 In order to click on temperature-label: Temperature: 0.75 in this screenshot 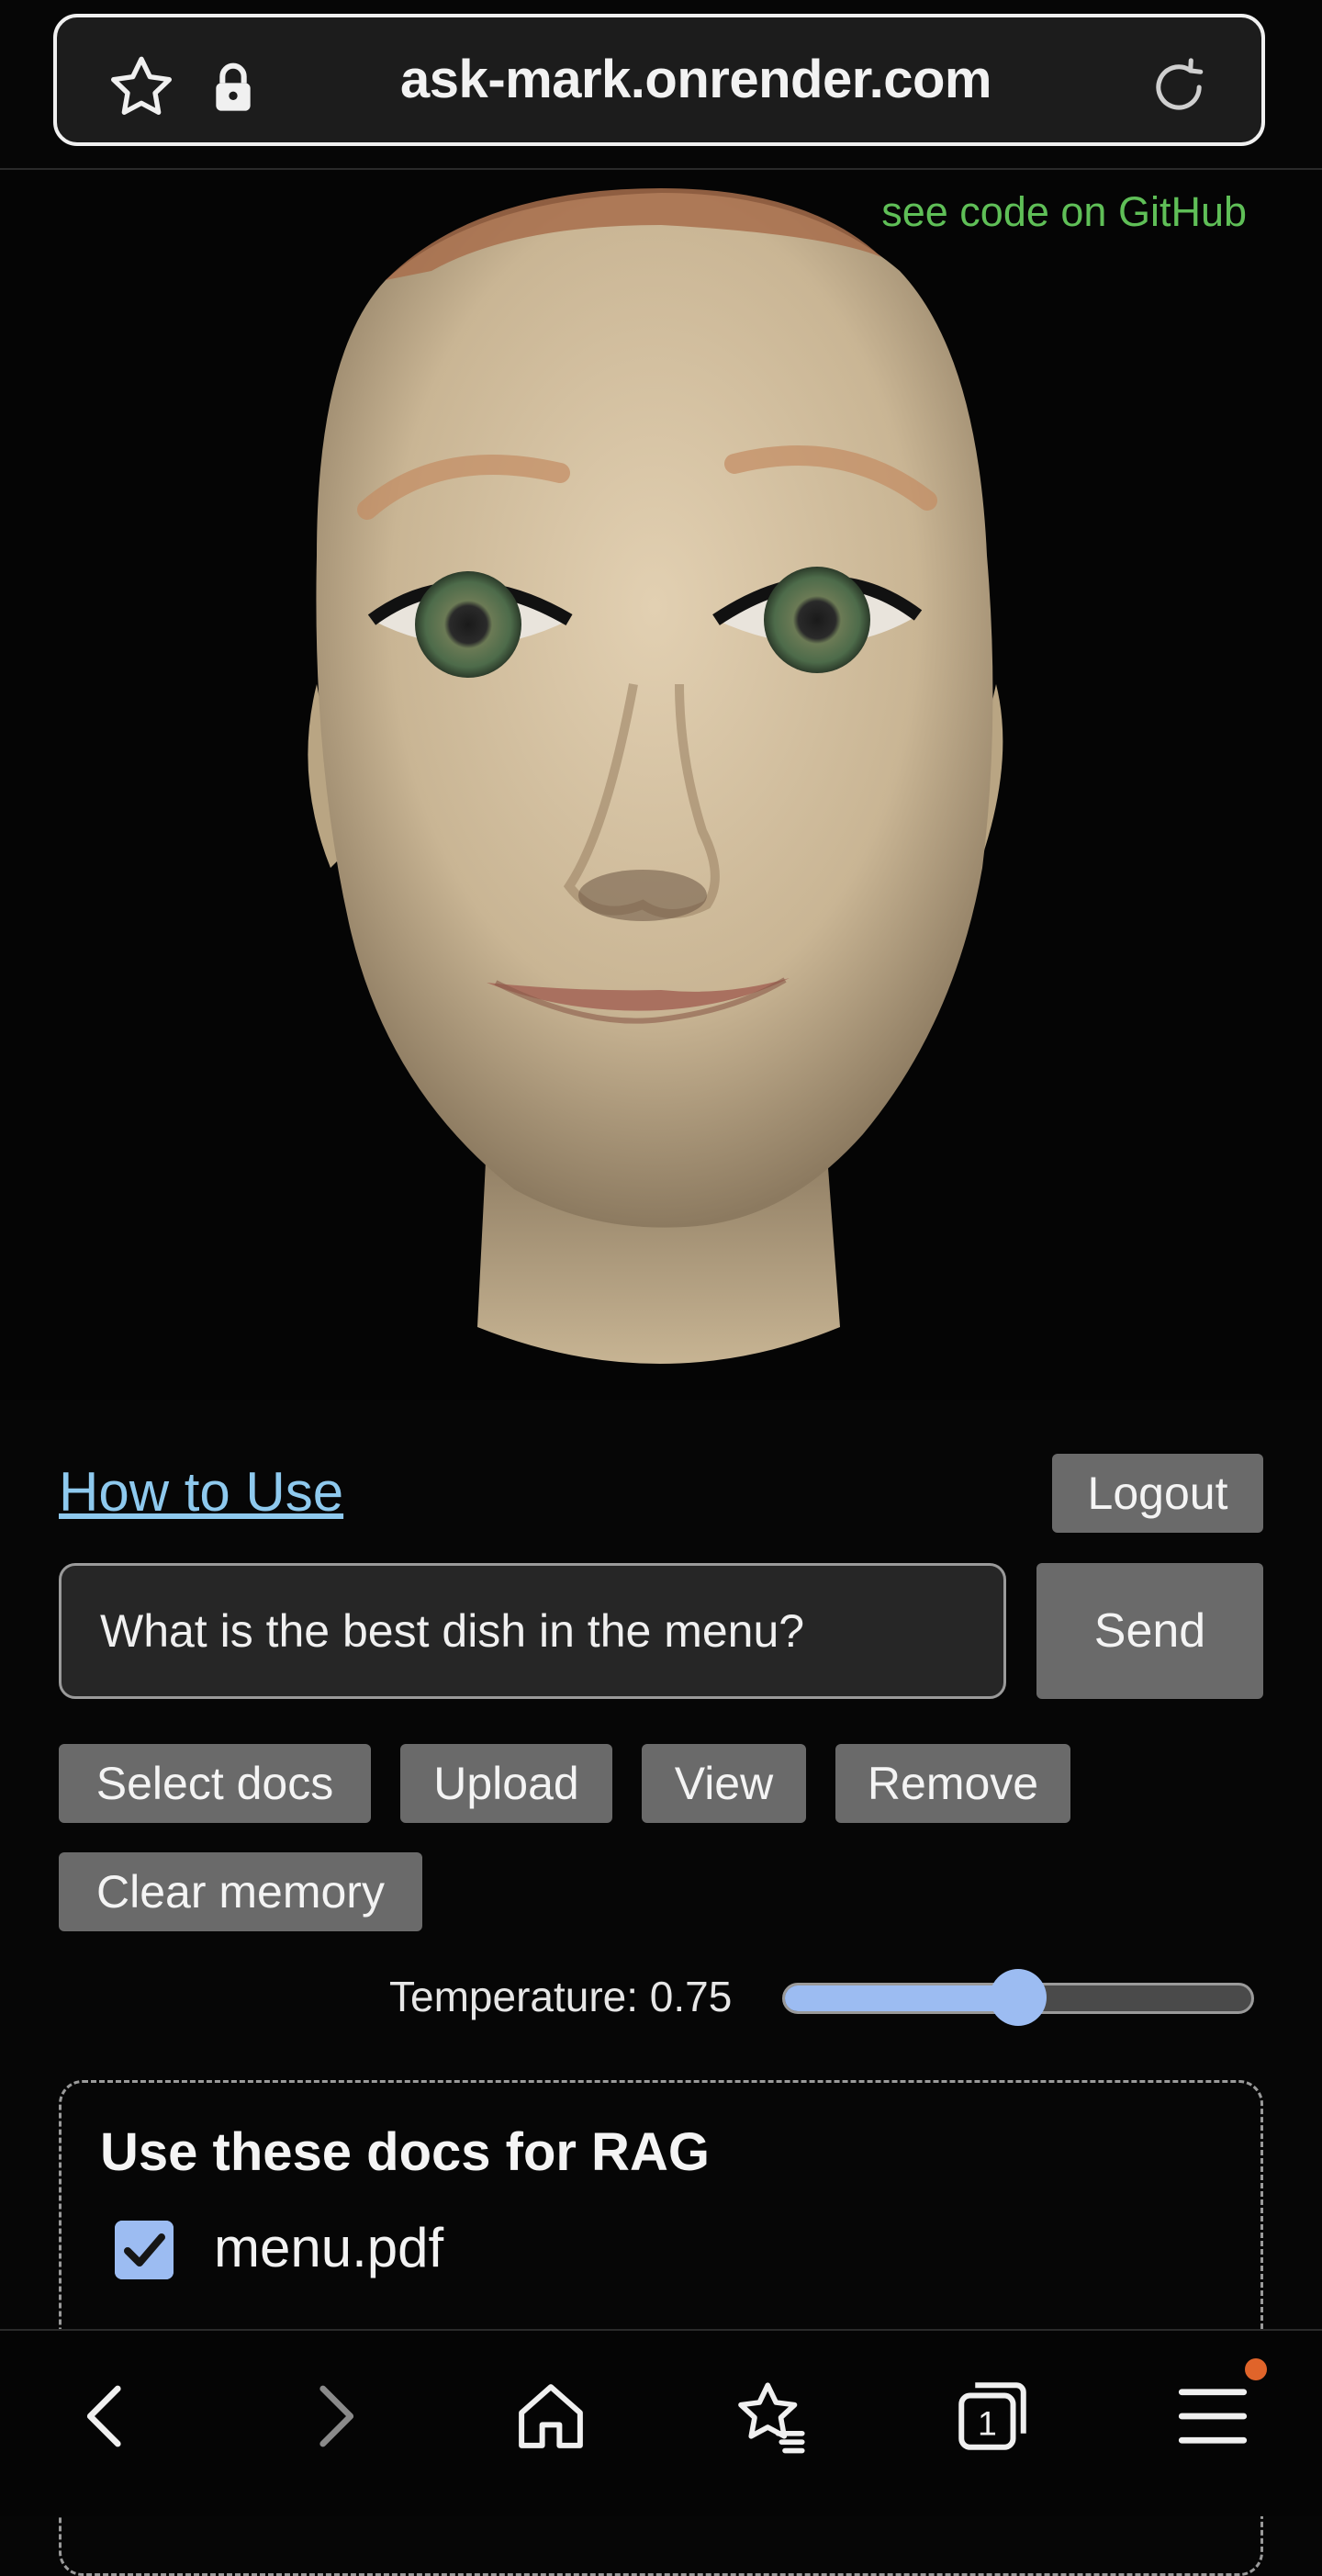, I will do `click(561, 1996)`.